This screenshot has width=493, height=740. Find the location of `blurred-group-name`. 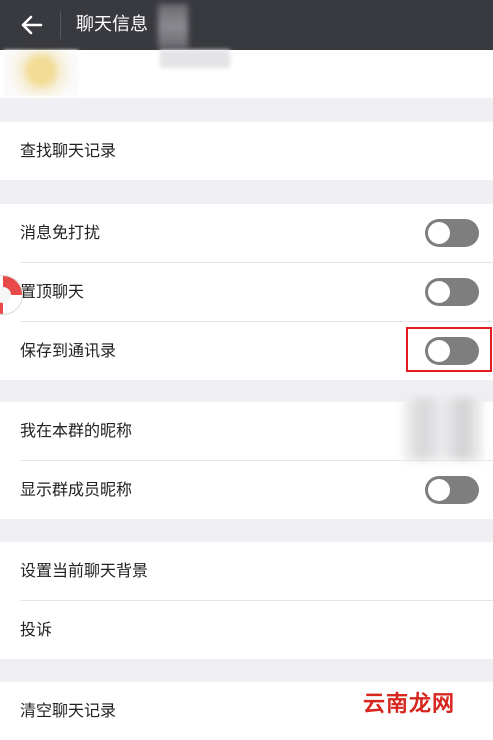

blurred-group-name is located at coordinates (173, 26).